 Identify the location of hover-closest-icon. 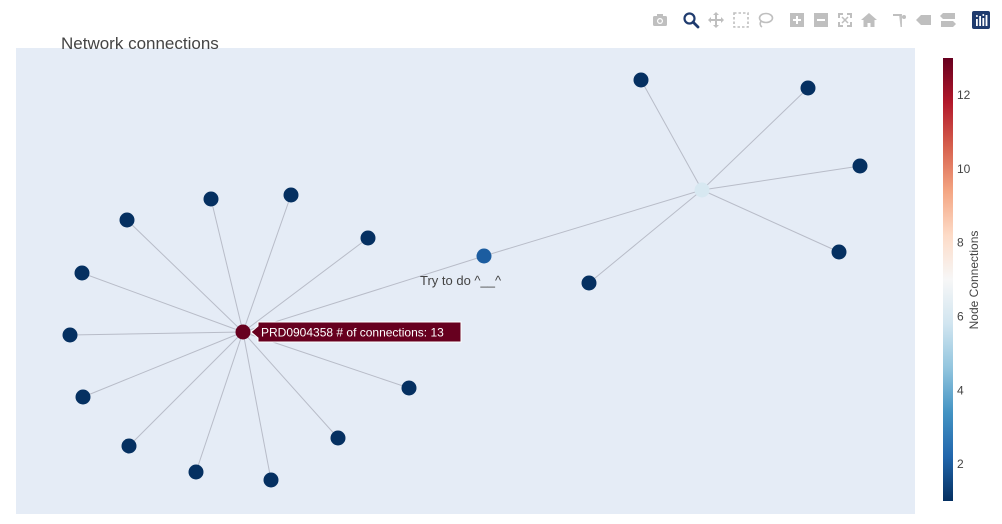
(924, 20).